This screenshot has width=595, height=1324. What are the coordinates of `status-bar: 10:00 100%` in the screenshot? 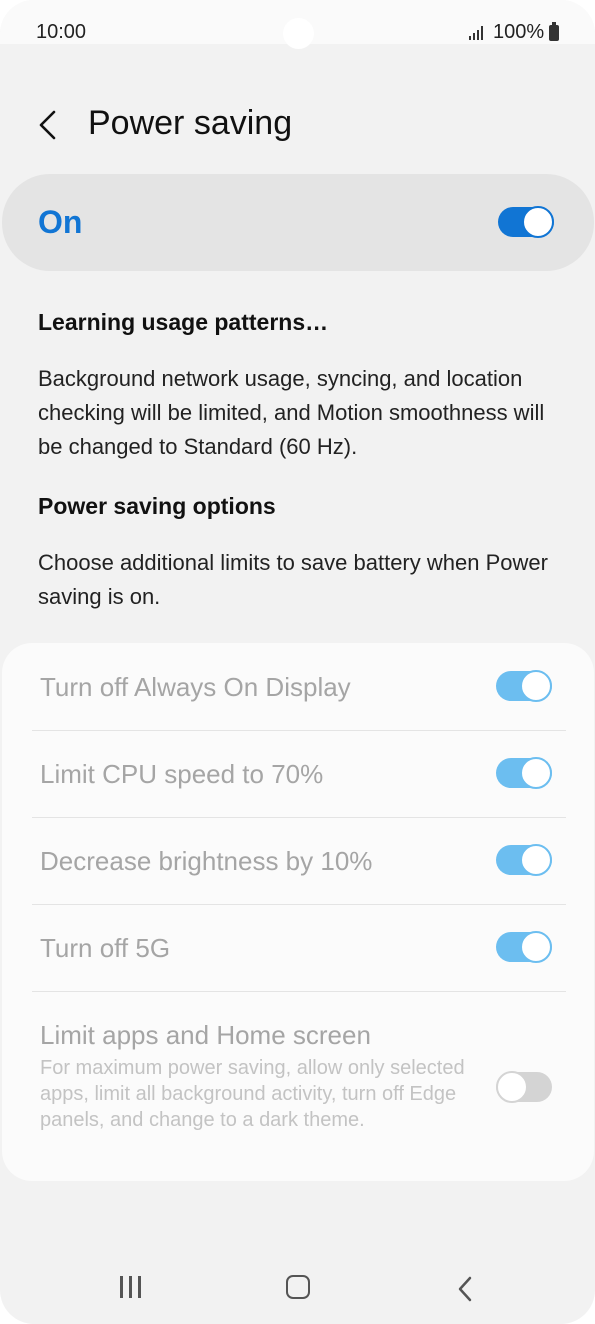 It's located at (297, 24).